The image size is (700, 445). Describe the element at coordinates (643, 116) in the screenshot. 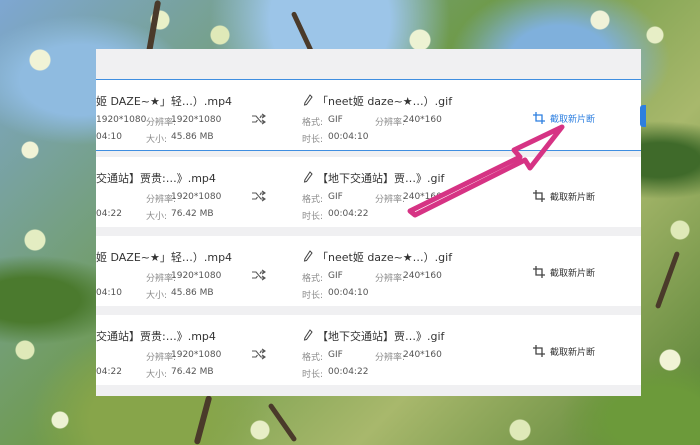

I see `side-scroll-tab` at that location.